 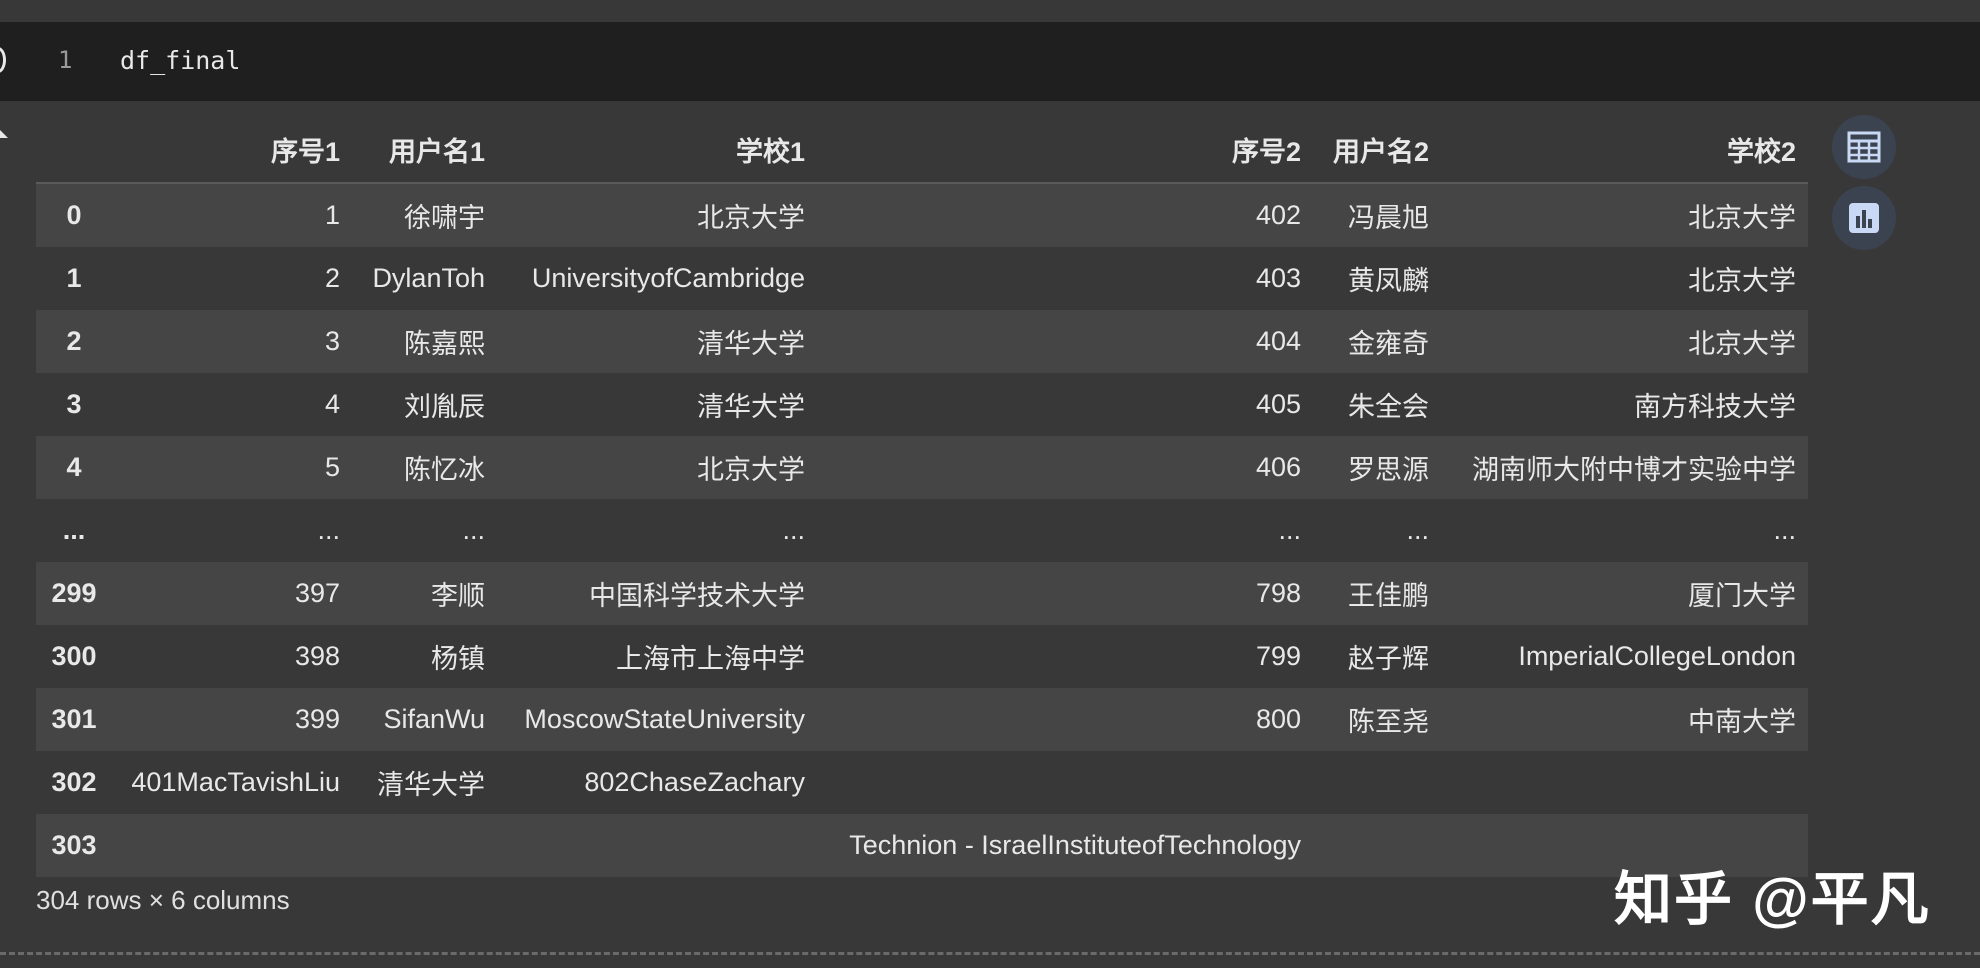 What do you see at coordinates (74, 404) in the screenshot?
I see `row-index: 3` at bounding box center [74, 404].